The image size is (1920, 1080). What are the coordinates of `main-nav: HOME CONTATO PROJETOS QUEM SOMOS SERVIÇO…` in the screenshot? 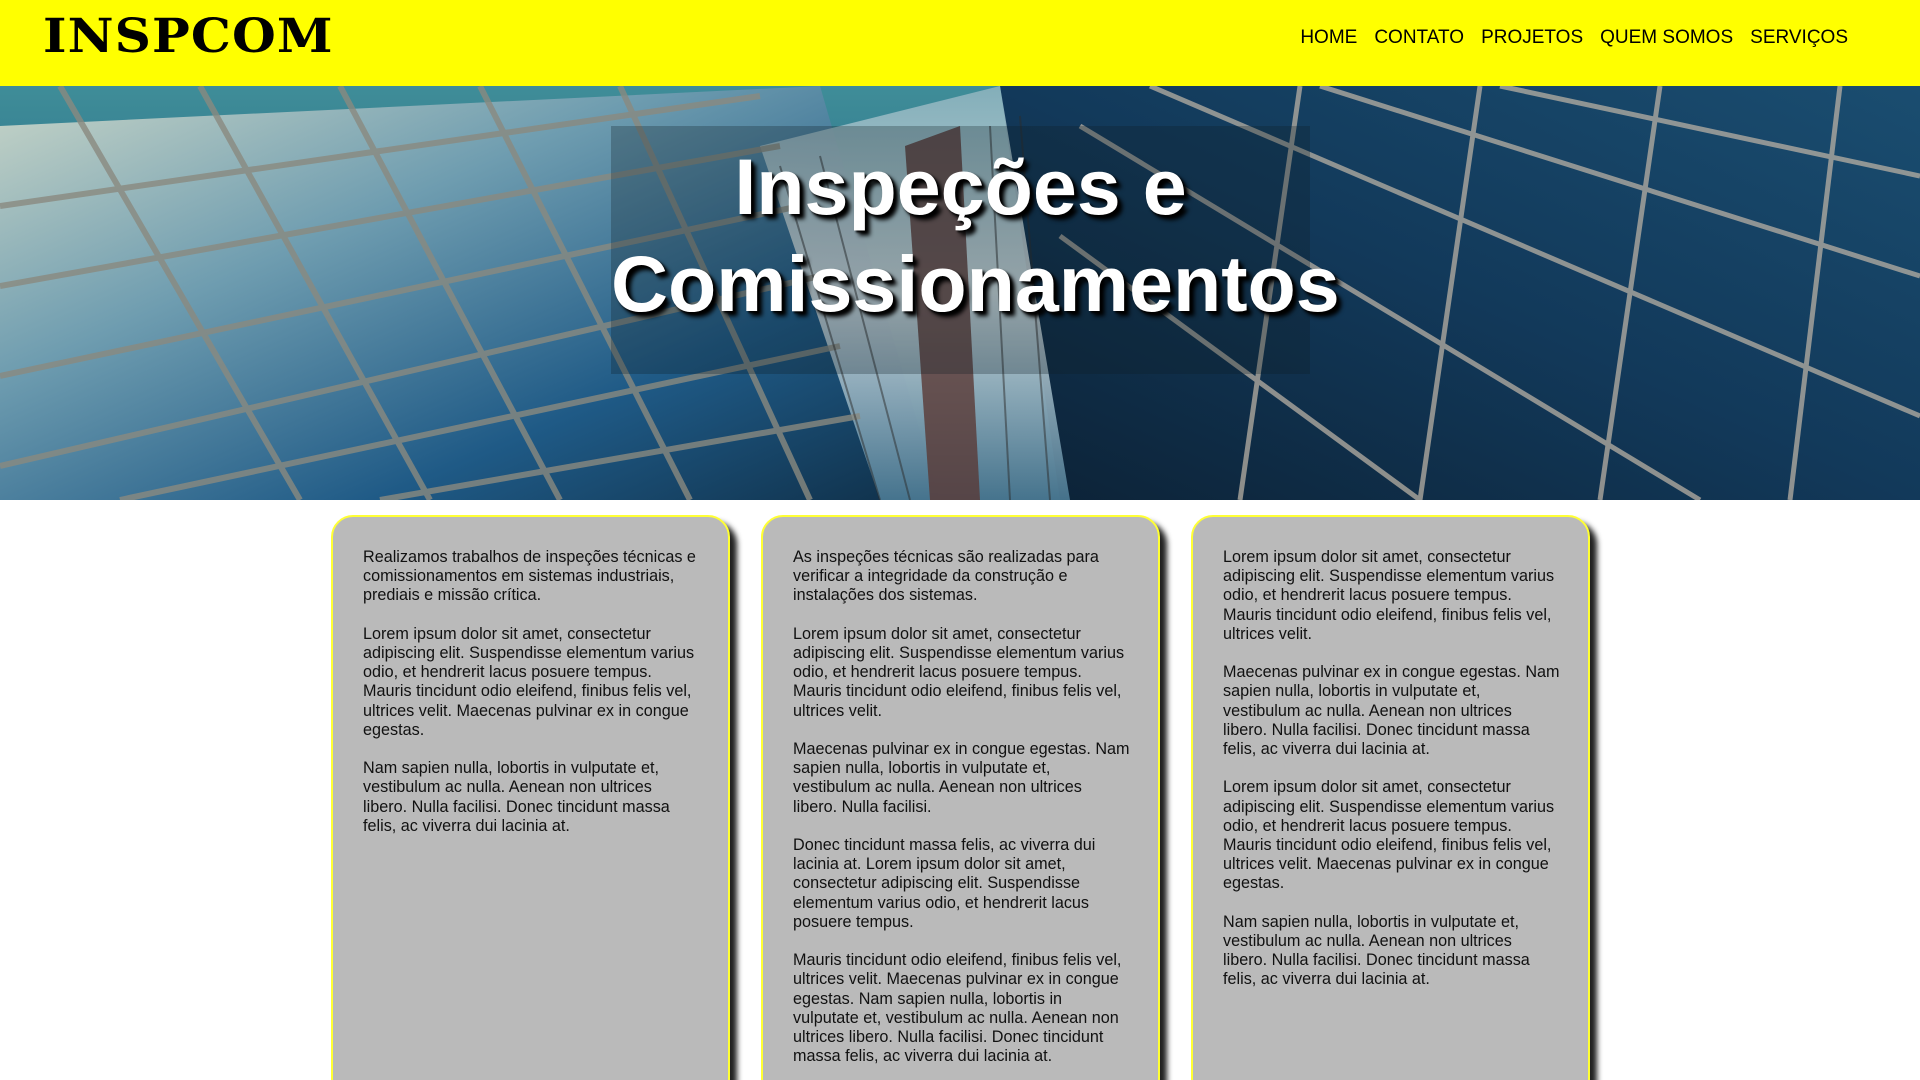 It's located at (1574, 38).